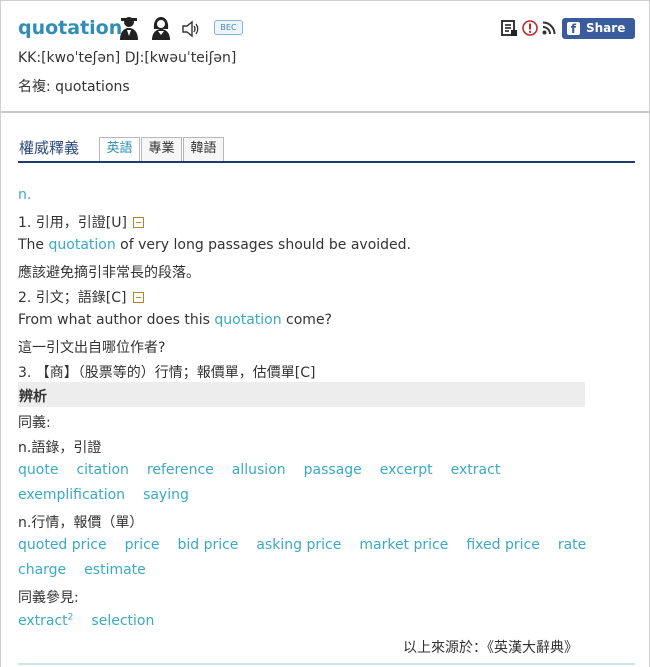  Describe the element at coordinates (161, 149) in the screenshot. I see `tab-professional: 專業` at that location.